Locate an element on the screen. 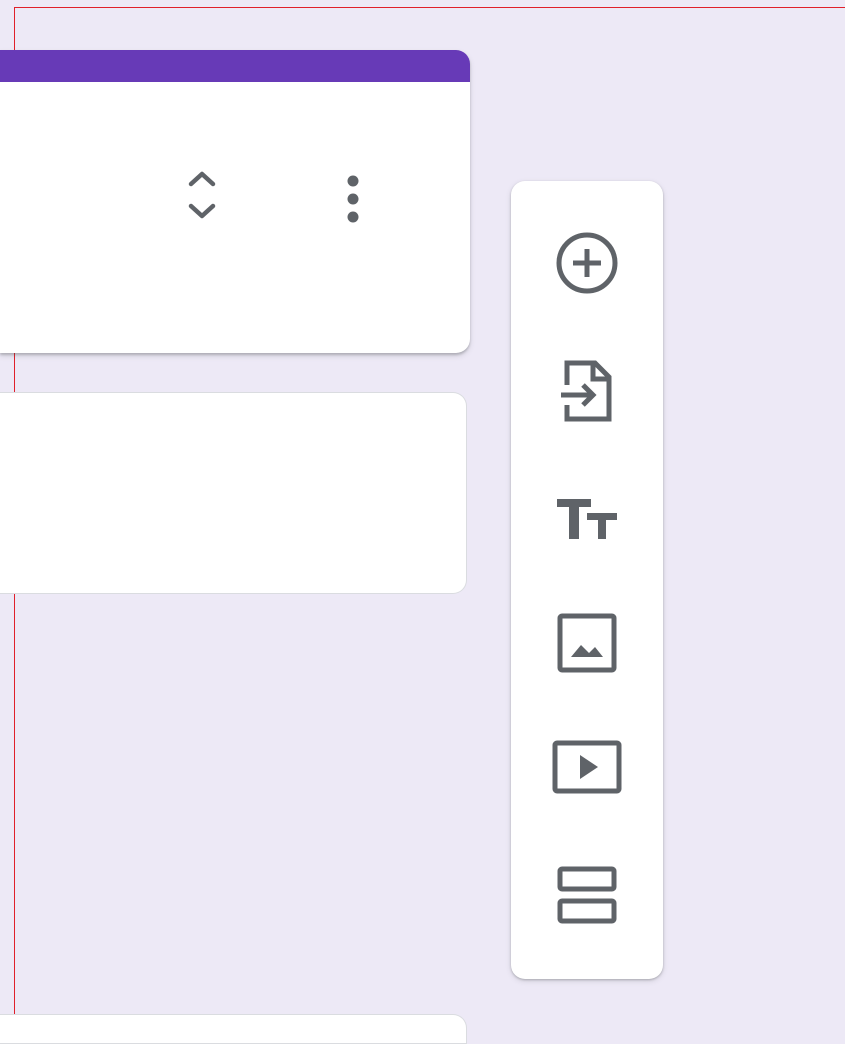 The width and height of the screenshot is (845, 1044). add-circle-icon is located at coordinates (587, 263).